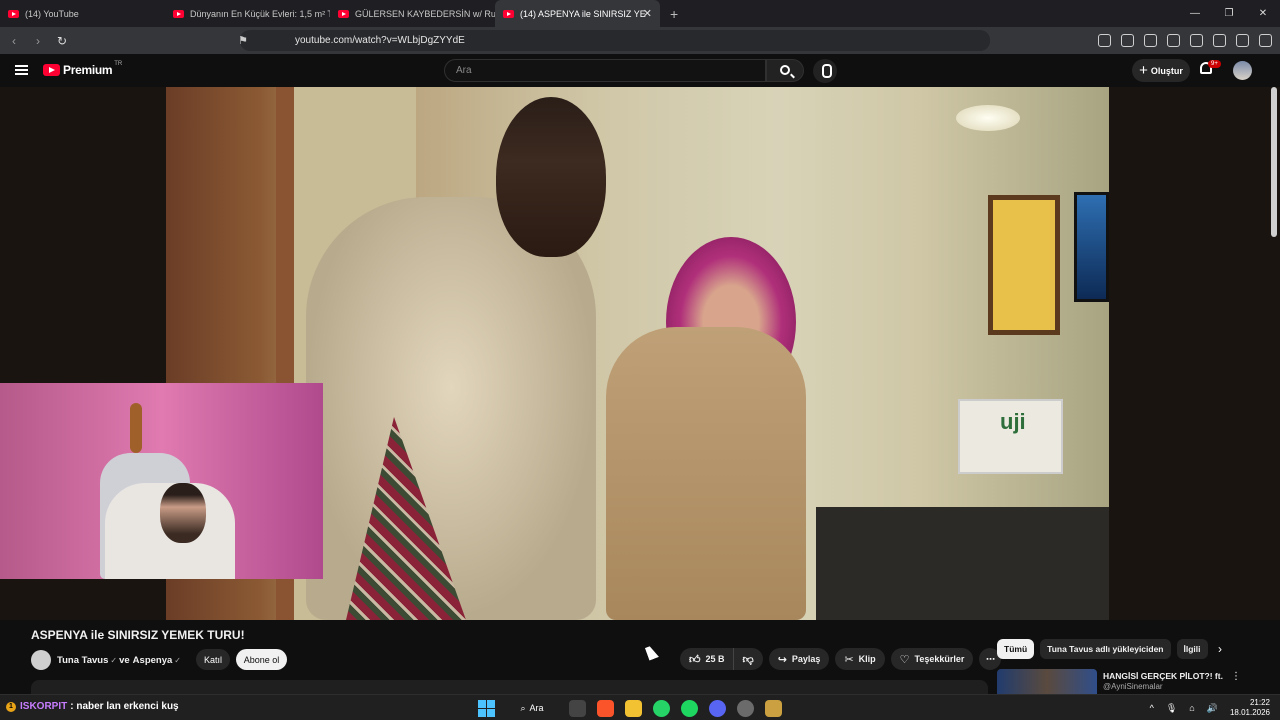  Describe the element at coordinates (717, 708) in the screenshot. I see `discord-icon` at that location.